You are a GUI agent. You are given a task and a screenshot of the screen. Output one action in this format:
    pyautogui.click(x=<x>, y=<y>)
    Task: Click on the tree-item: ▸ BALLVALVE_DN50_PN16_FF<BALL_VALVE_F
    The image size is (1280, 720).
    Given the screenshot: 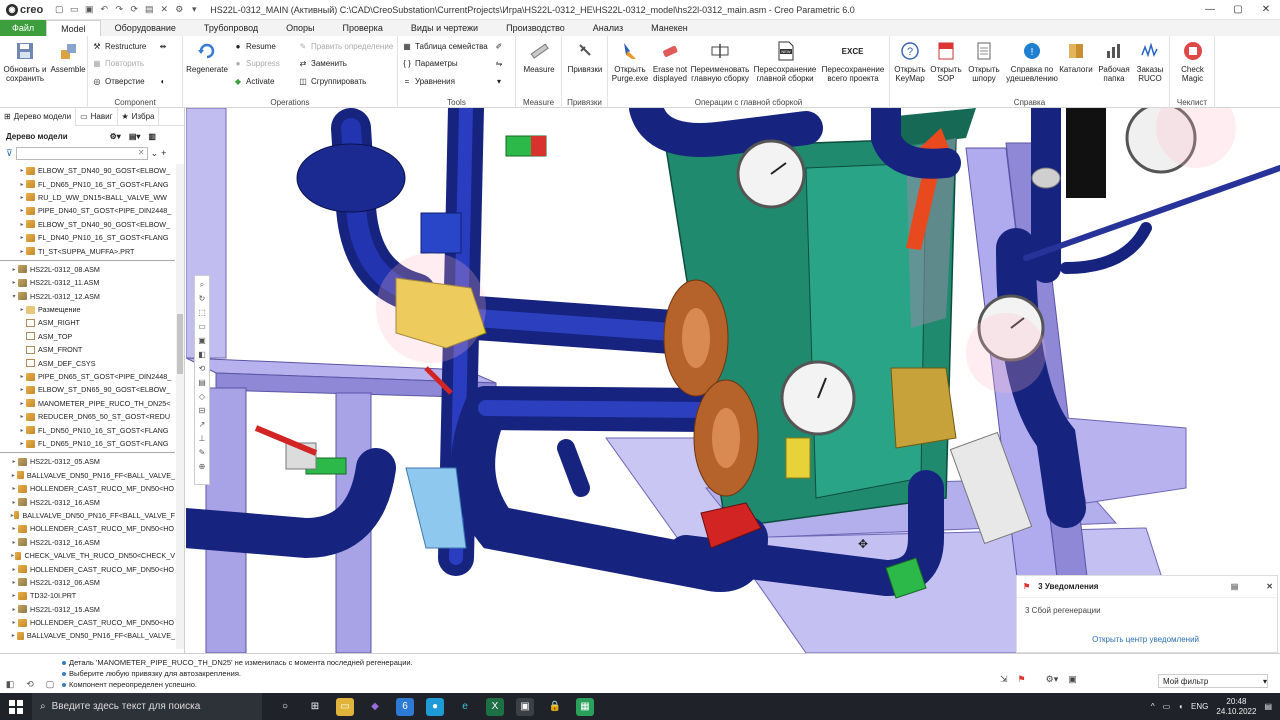 What is the action you would take?
    pyautogui.click(x=87, y=515)
    